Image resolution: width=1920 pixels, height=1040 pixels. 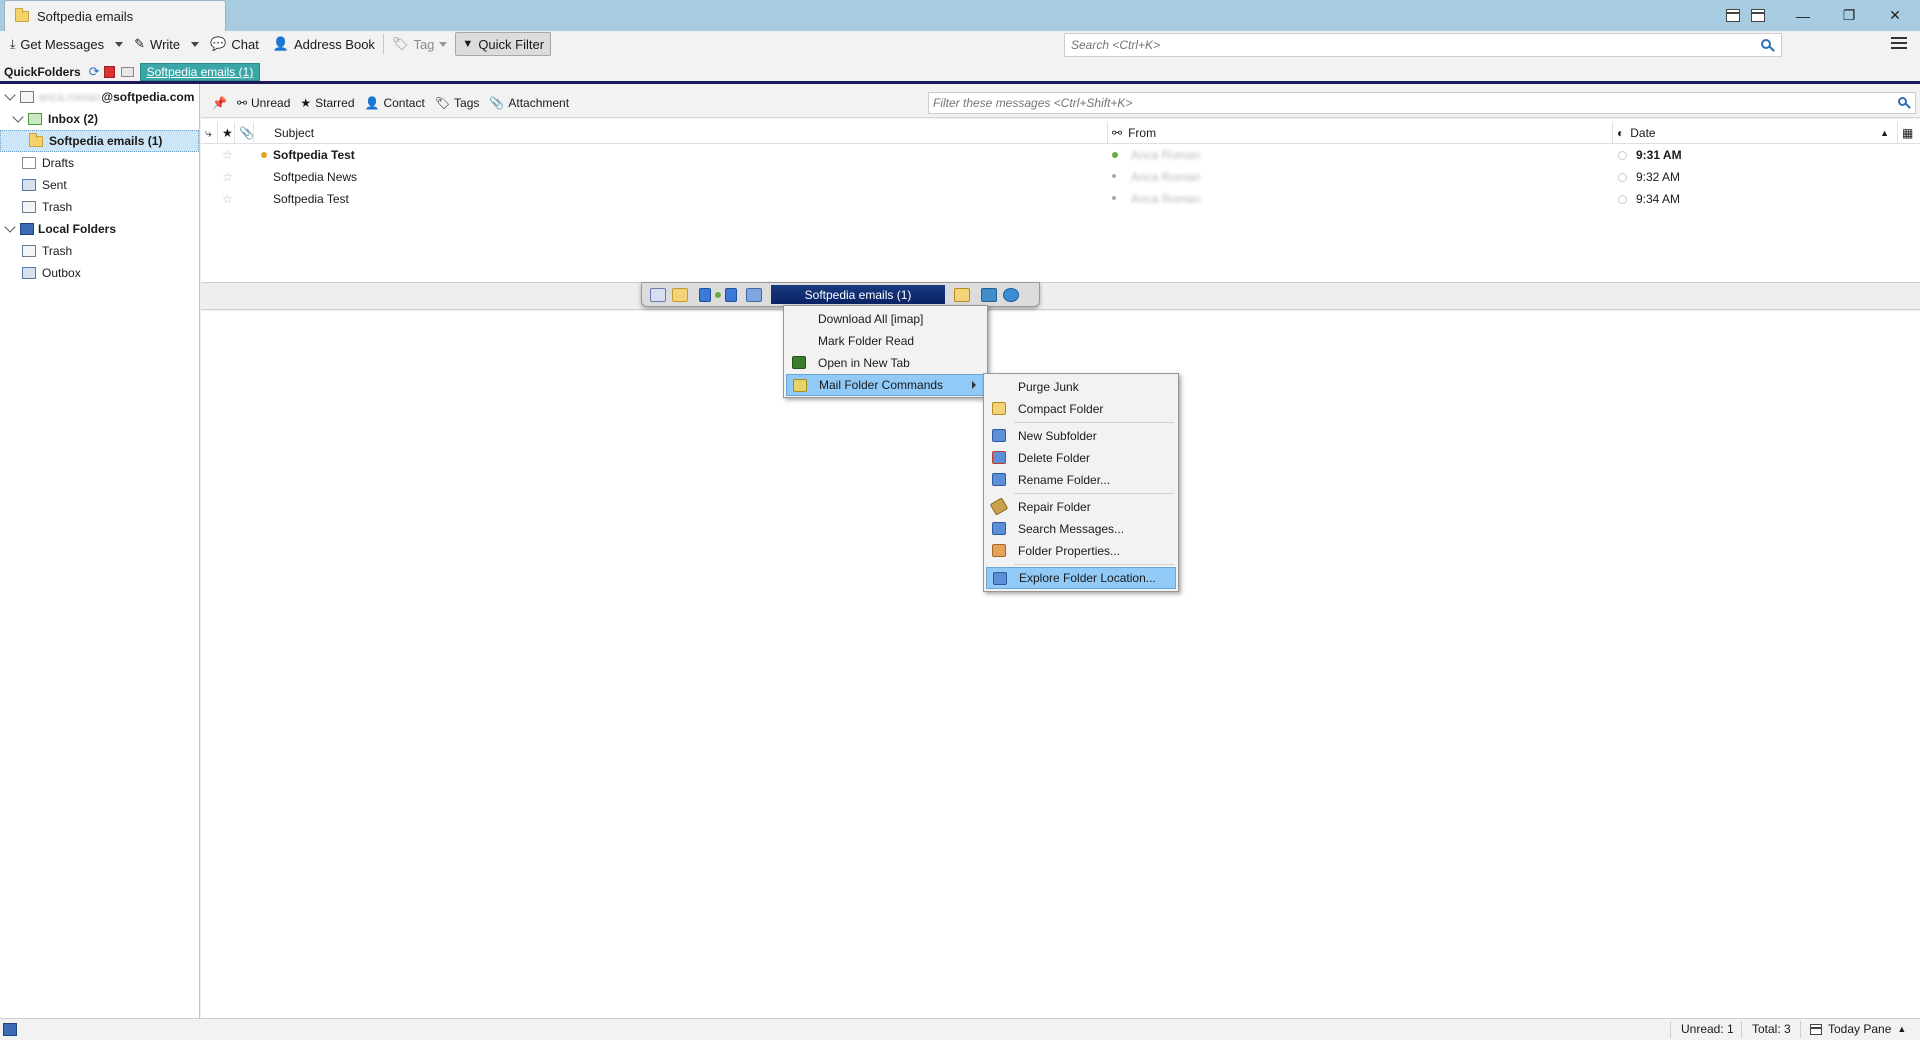 What do you see at coordinates (705, 294) in the screenshot?
I see `arrow-up-icon` at bounding box center [705, 294].